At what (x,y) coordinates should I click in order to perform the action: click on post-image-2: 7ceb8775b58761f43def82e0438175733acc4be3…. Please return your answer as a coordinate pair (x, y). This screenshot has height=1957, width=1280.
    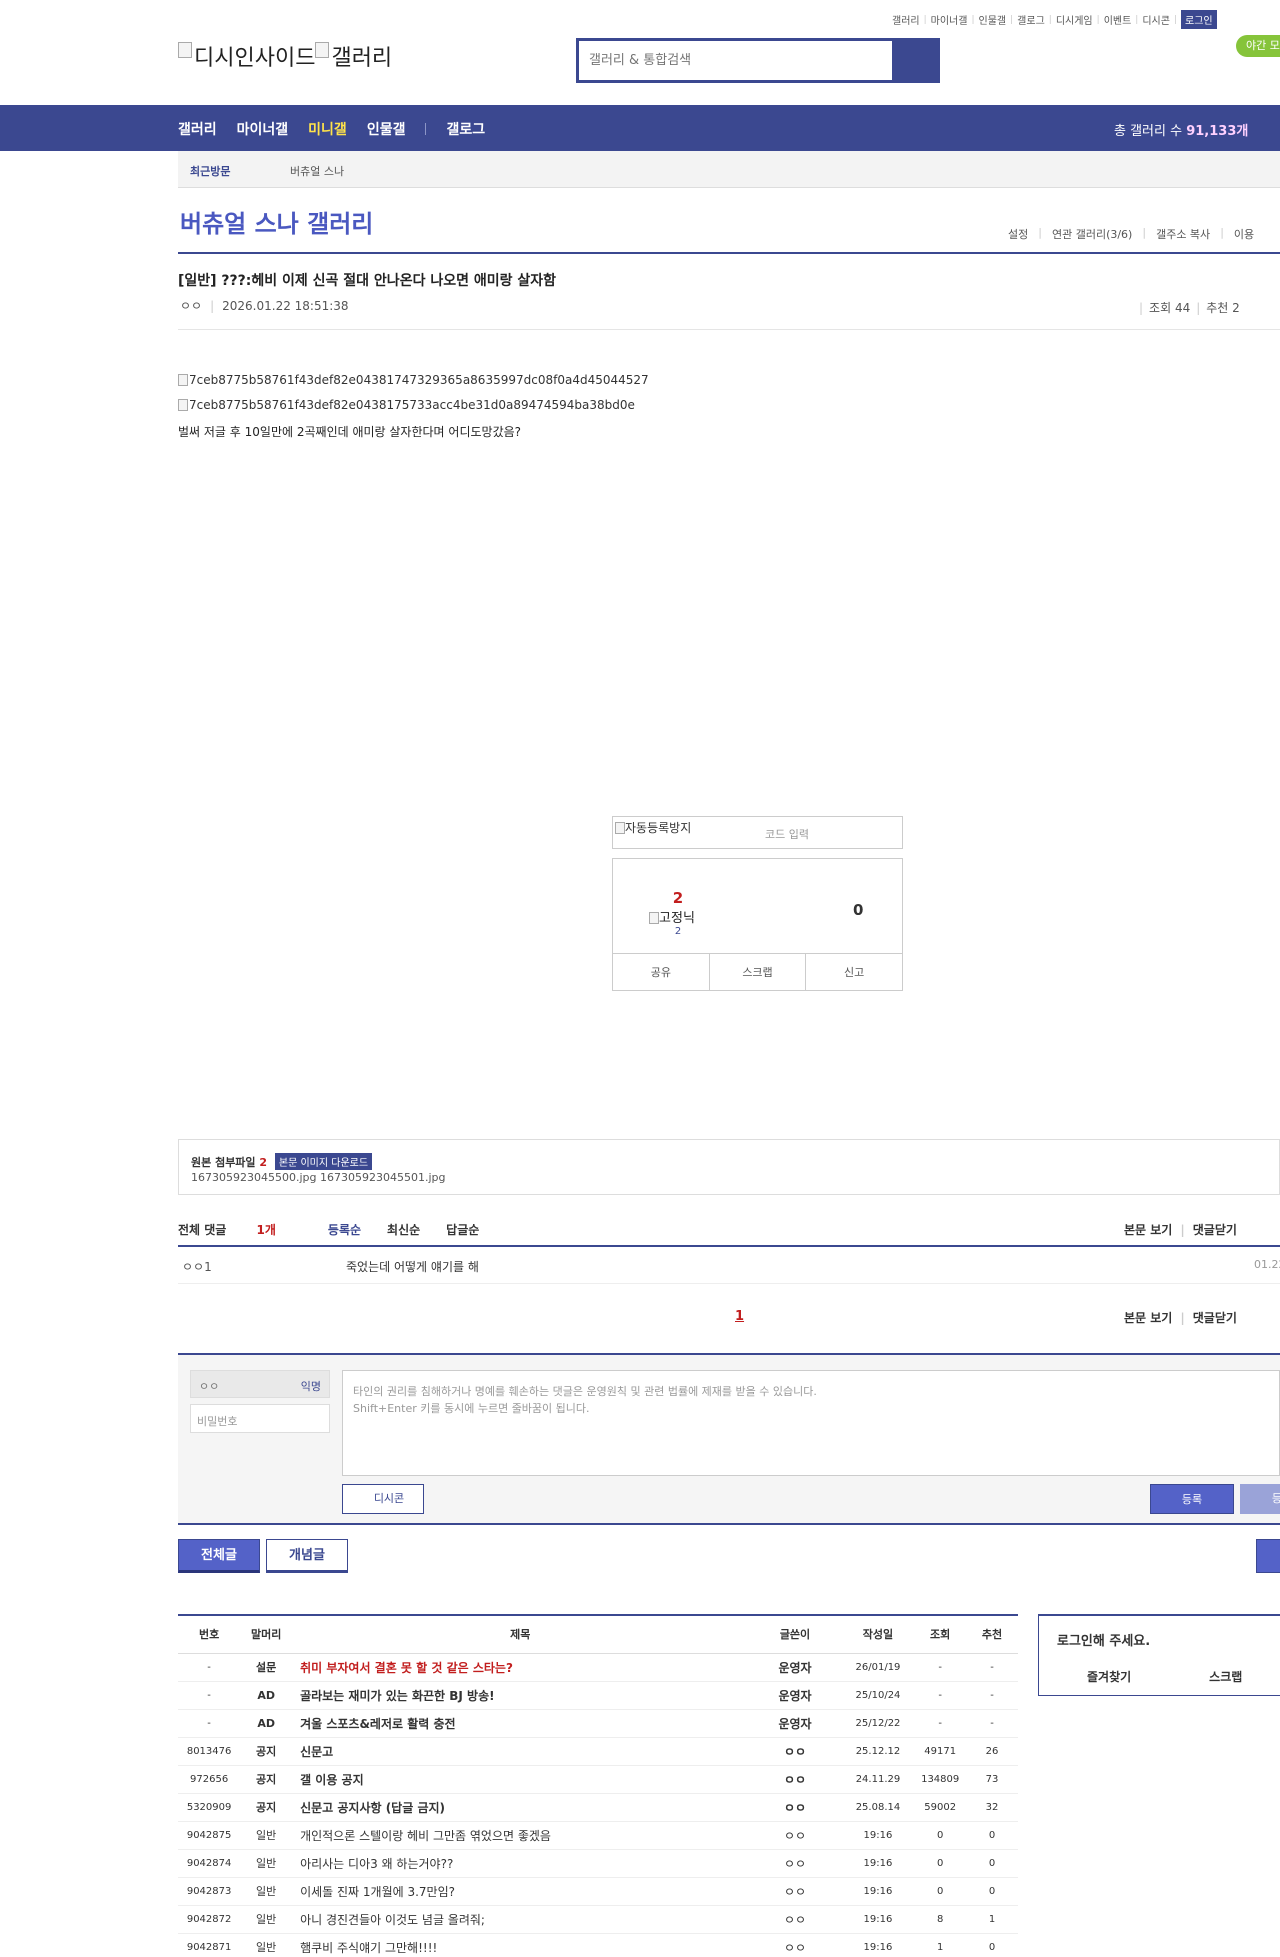
    Looking at the image, I should click on (406, 405).